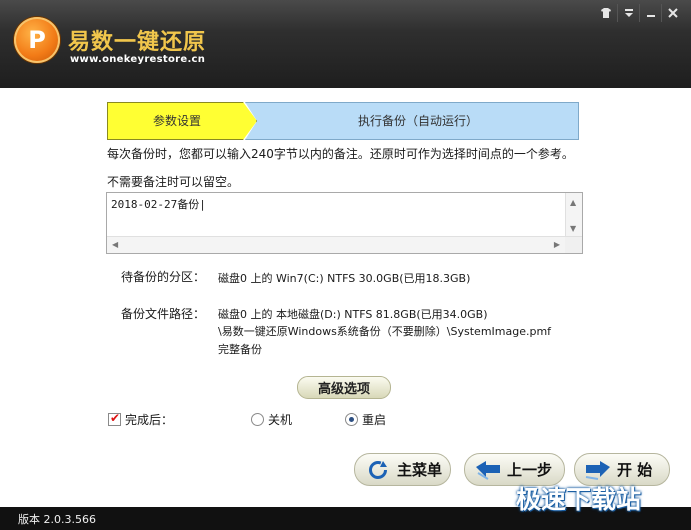  Describe the element at coordinates (353, 314) in the screenshot. I see `backup-path-line1: 磁盘0 上的 本地磁盘(D:) NTFS 81.8GB(已用34.0GB)` at that location.